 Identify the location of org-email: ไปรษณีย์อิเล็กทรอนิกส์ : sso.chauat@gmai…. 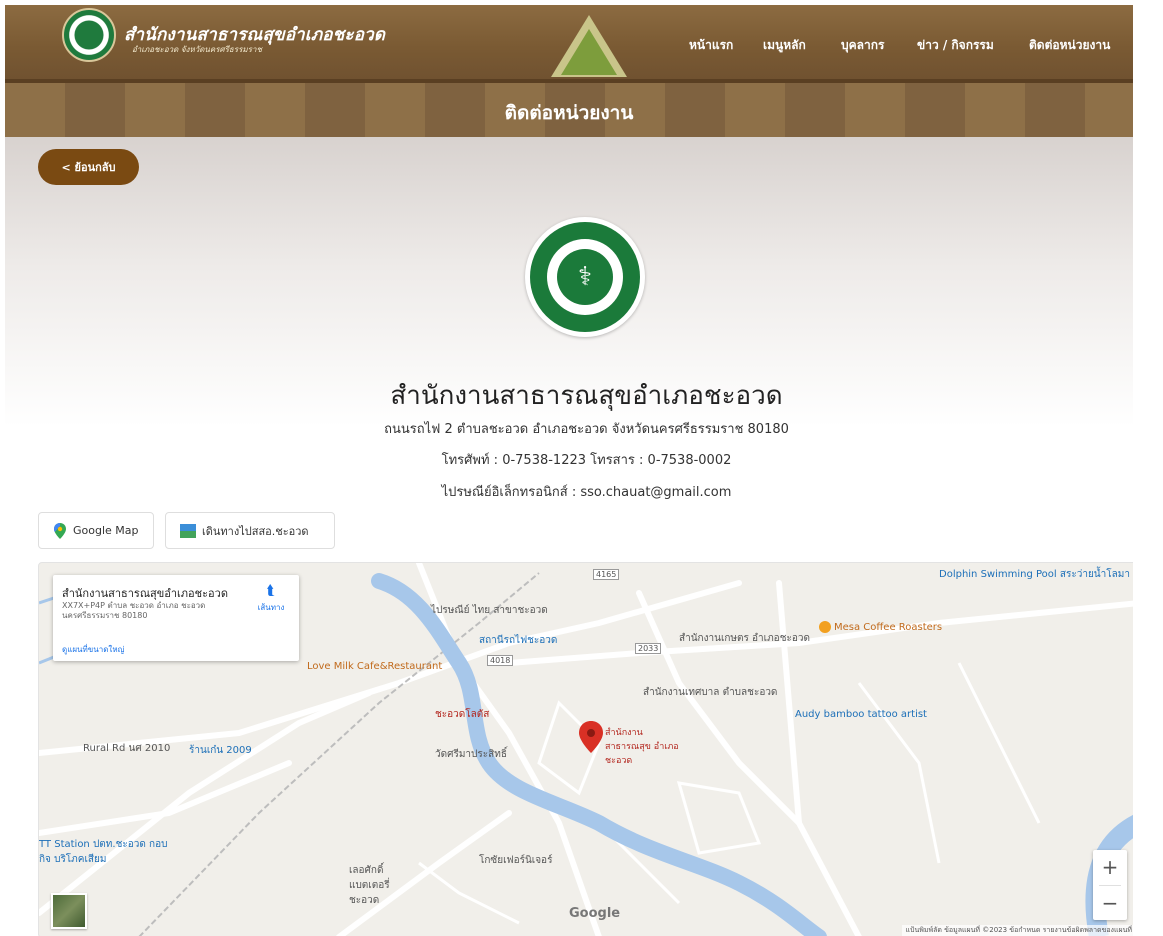
(586, 492).